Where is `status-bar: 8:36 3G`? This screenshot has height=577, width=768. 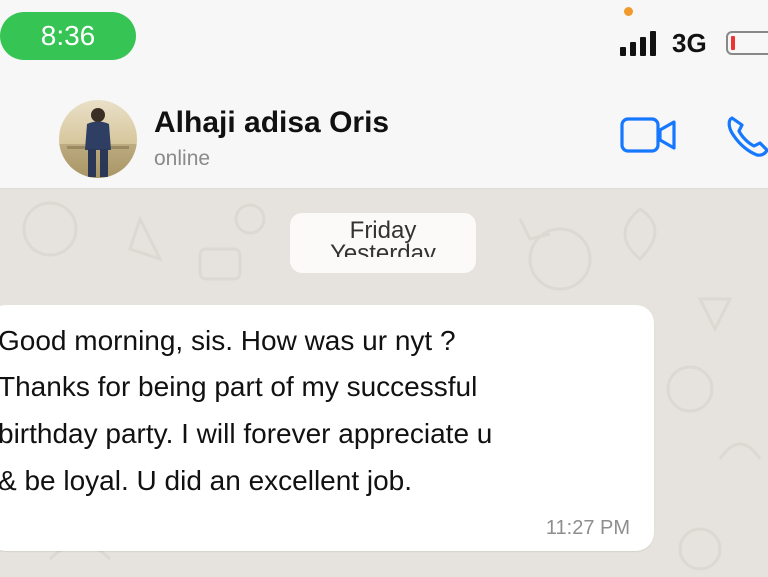 status-bar: 8:36 3G is located at coordinates (384, 43).